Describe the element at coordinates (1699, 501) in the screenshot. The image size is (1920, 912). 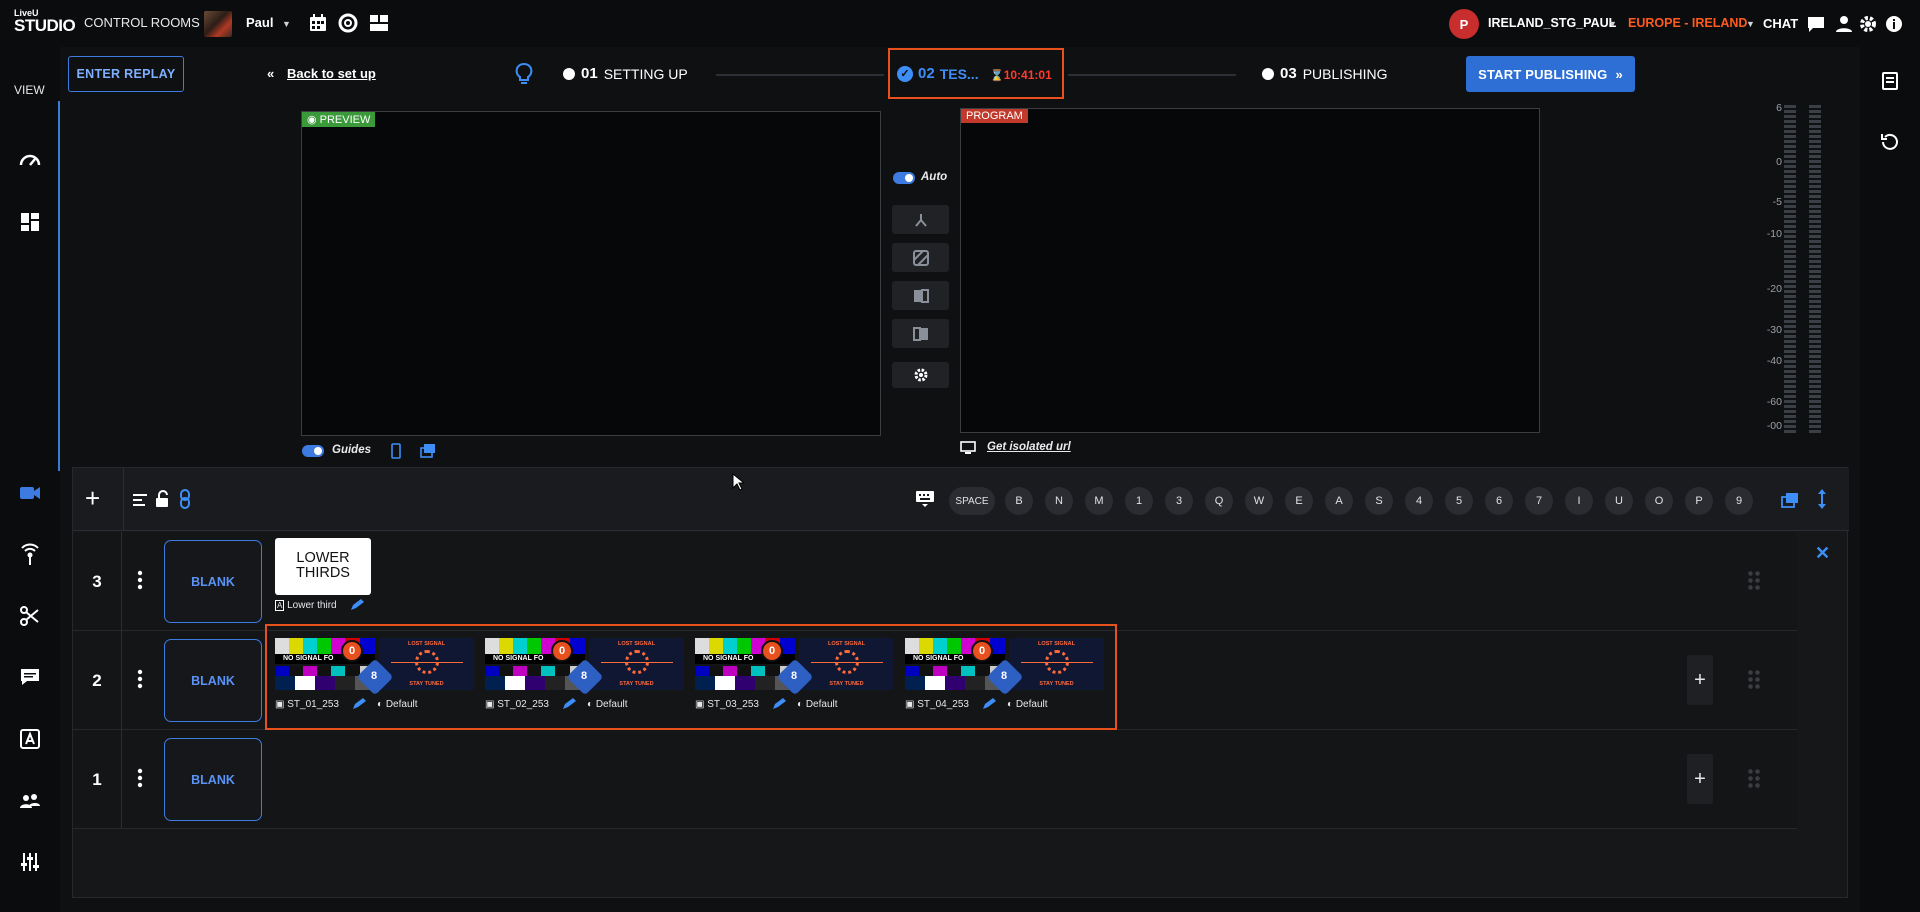
I see `shortcut-key: P` at that location.